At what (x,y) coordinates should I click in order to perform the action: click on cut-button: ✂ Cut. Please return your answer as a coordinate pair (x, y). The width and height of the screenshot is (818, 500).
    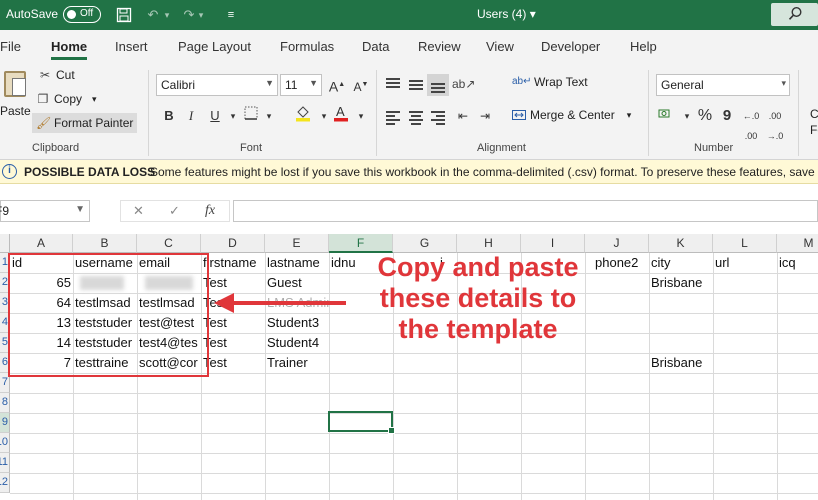
    Looking at the image, I should click on (56, 75).